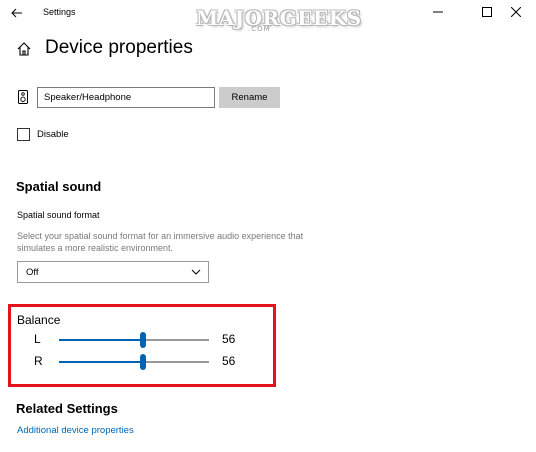 Image resolution: width=536 pixels, height=452 pixels. Describe the element at coordinates (101, 362) in the screenshot. I see `balance-right-fill` at that location.